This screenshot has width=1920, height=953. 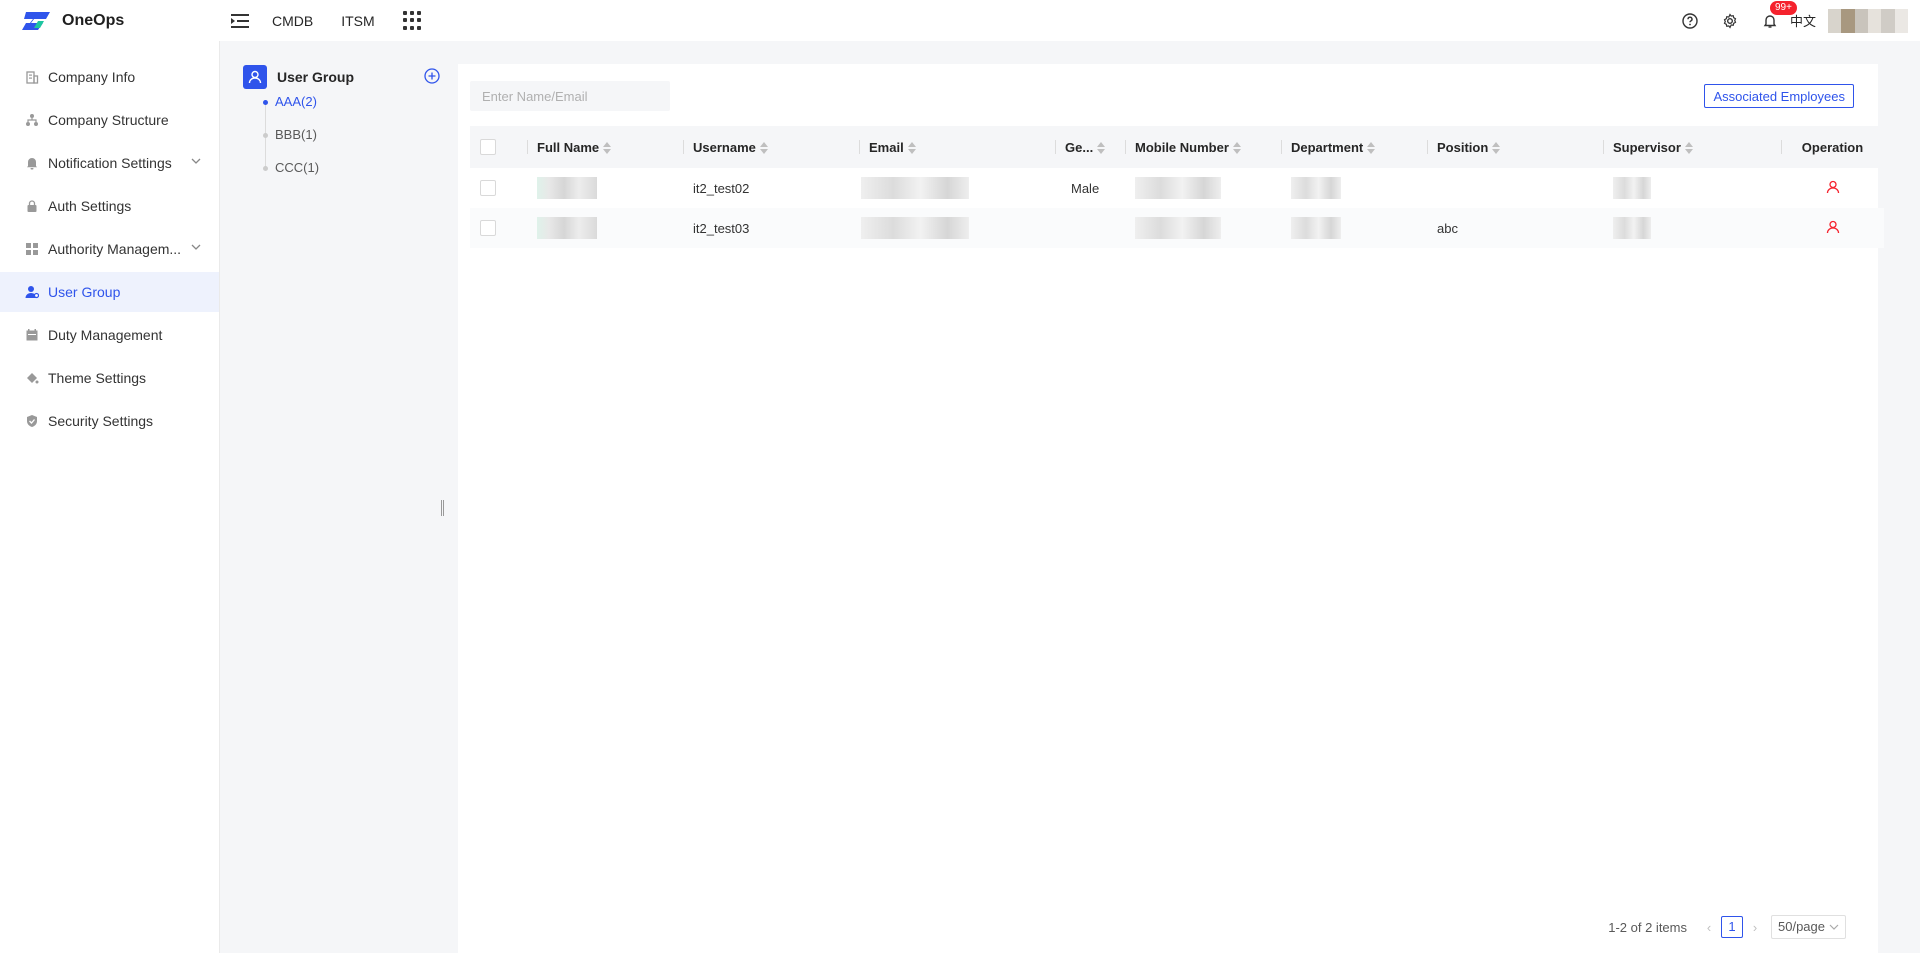 What do you see at coordinates (255, 77) in the screenshot?
I see `user-icon` at bounding box center [255, 77].